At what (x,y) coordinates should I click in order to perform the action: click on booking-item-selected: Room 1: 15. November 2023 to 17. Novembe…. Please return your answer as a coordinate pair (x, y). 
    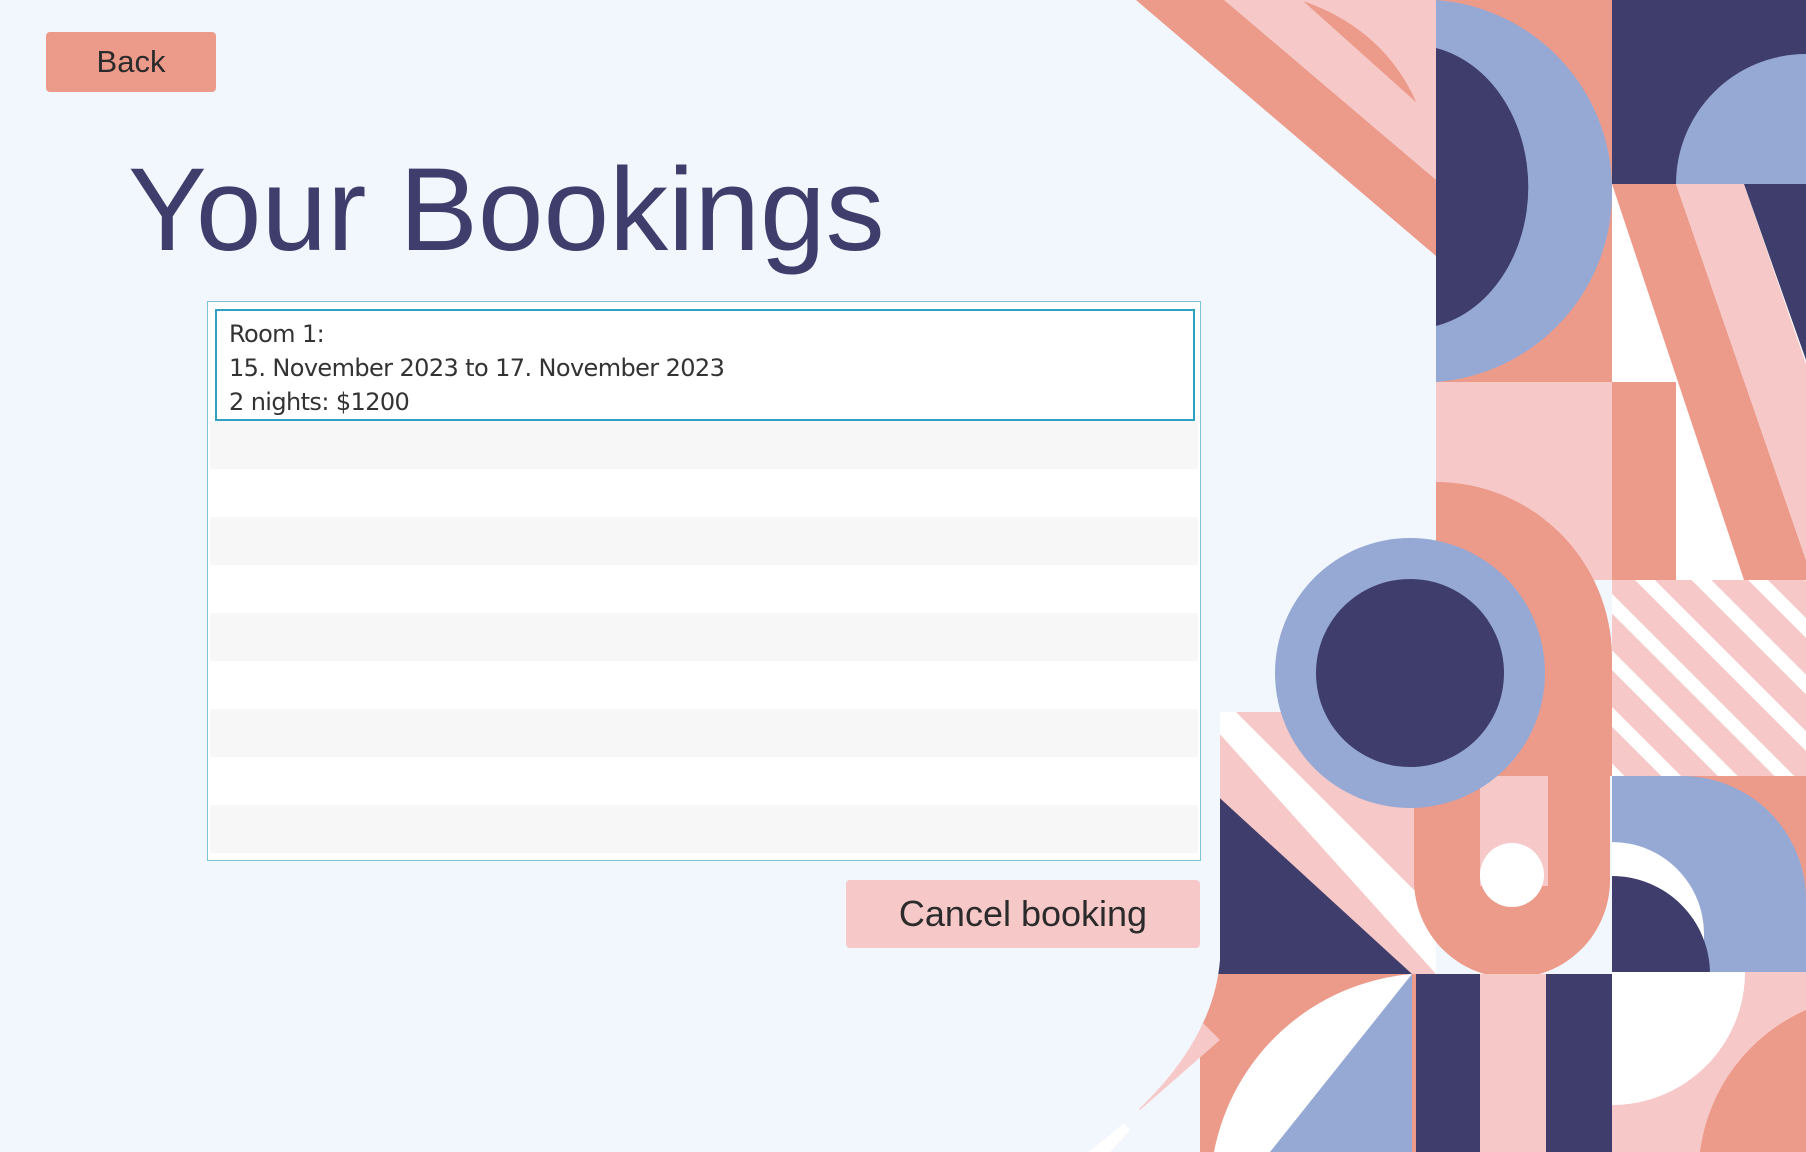
    Looking at the image, I should click on (705, 365).